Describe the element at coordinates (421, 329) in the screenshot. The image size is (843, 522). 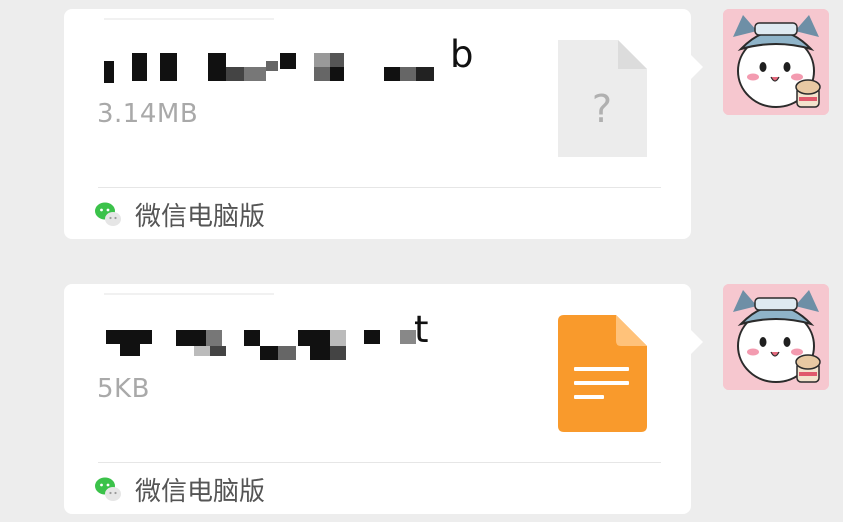
I see `file-name-visible-suffix: t` at that location.